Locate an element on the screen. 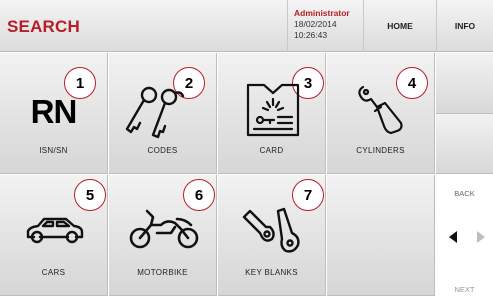  time-text: 10:26:43 is located at coordinates (311, 35).